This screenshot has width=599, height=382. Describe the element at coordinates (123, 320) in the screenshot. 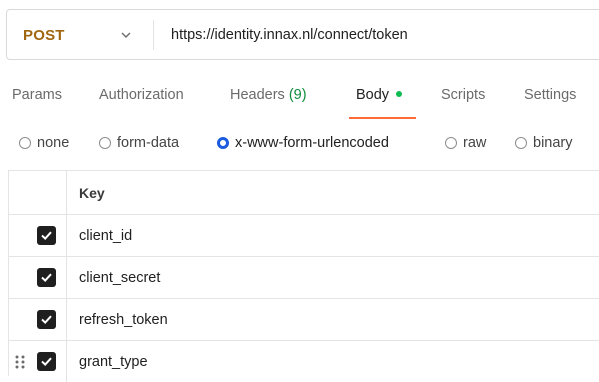

I see `param-key: refresh_token` at that location.